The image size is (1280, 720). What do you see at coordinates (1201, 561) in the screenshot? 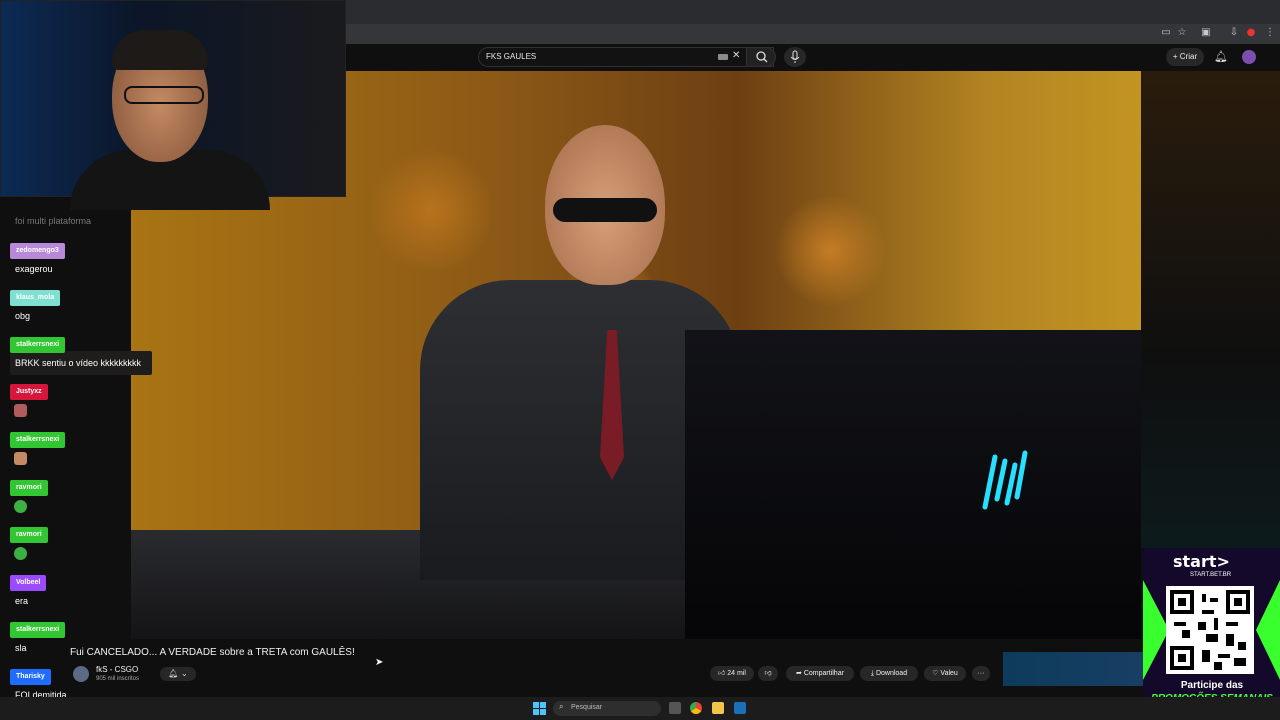
I see `ad-brand-logo: start>` at bounding box center [1201, 561].